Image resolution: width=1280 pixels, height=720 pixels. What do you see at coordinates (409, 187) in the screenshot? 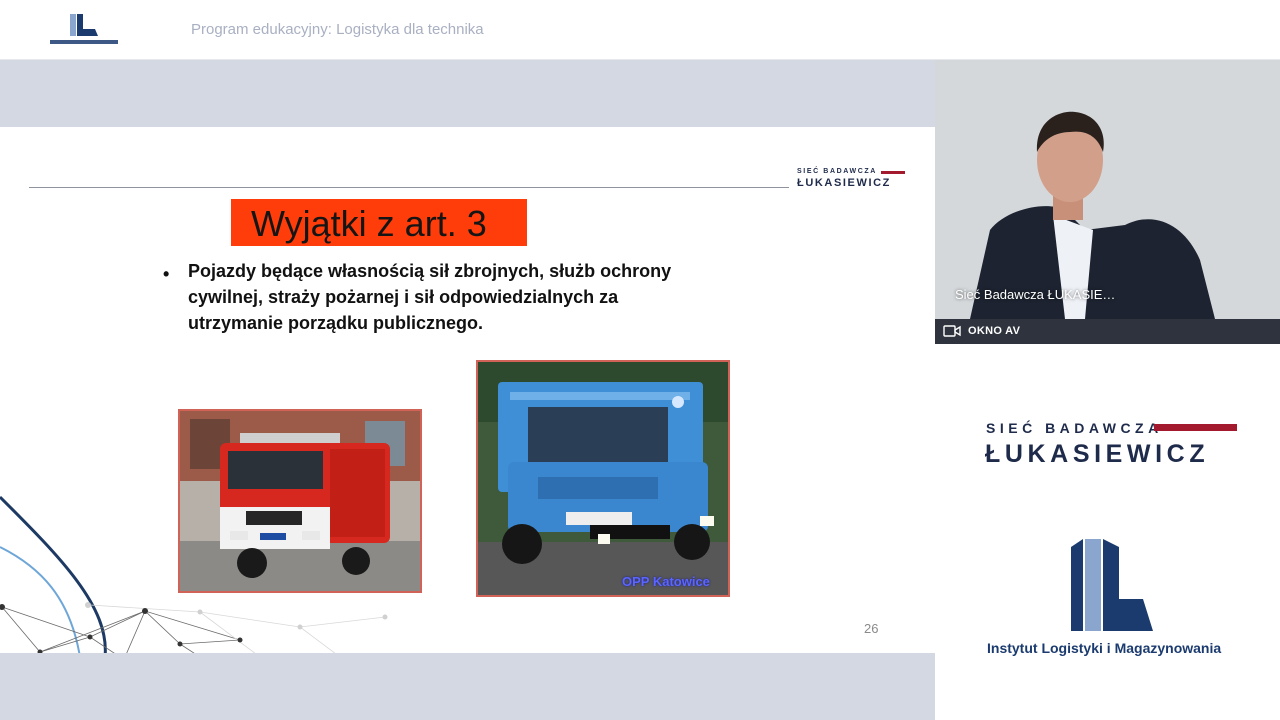
I see `slide-header-rule` at bounding box center [409, 187].